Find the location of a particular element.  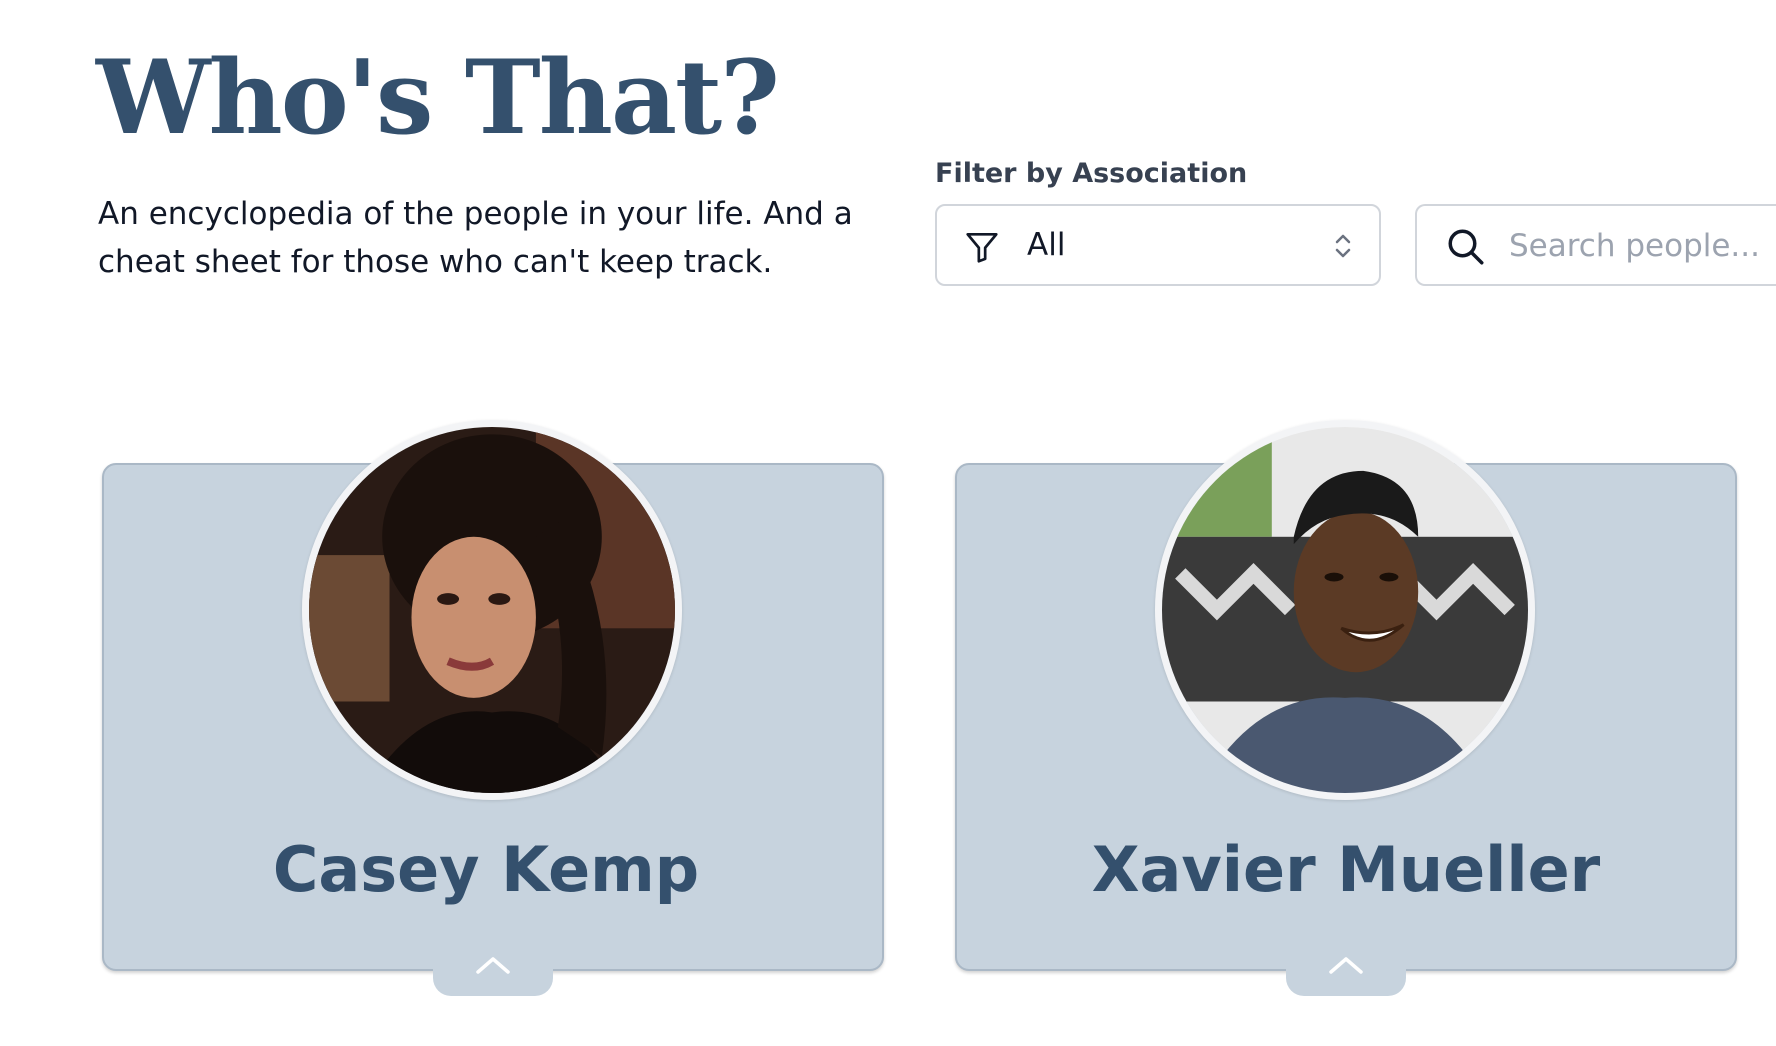

association-filter-select: All is located at coordinates (1158, 245).